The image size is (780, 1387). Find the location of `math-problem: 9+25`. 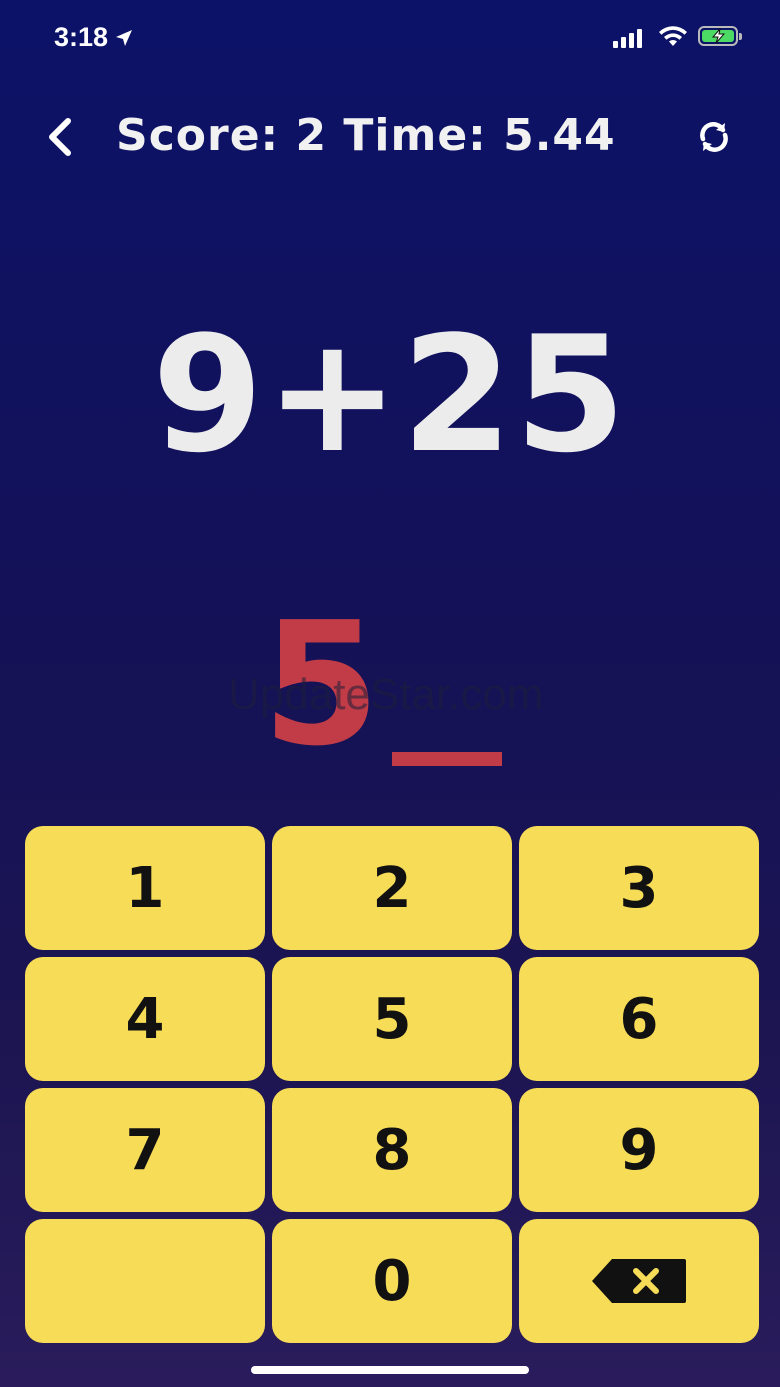

math-problem: 9+25 is located at coordinates (390, 394).